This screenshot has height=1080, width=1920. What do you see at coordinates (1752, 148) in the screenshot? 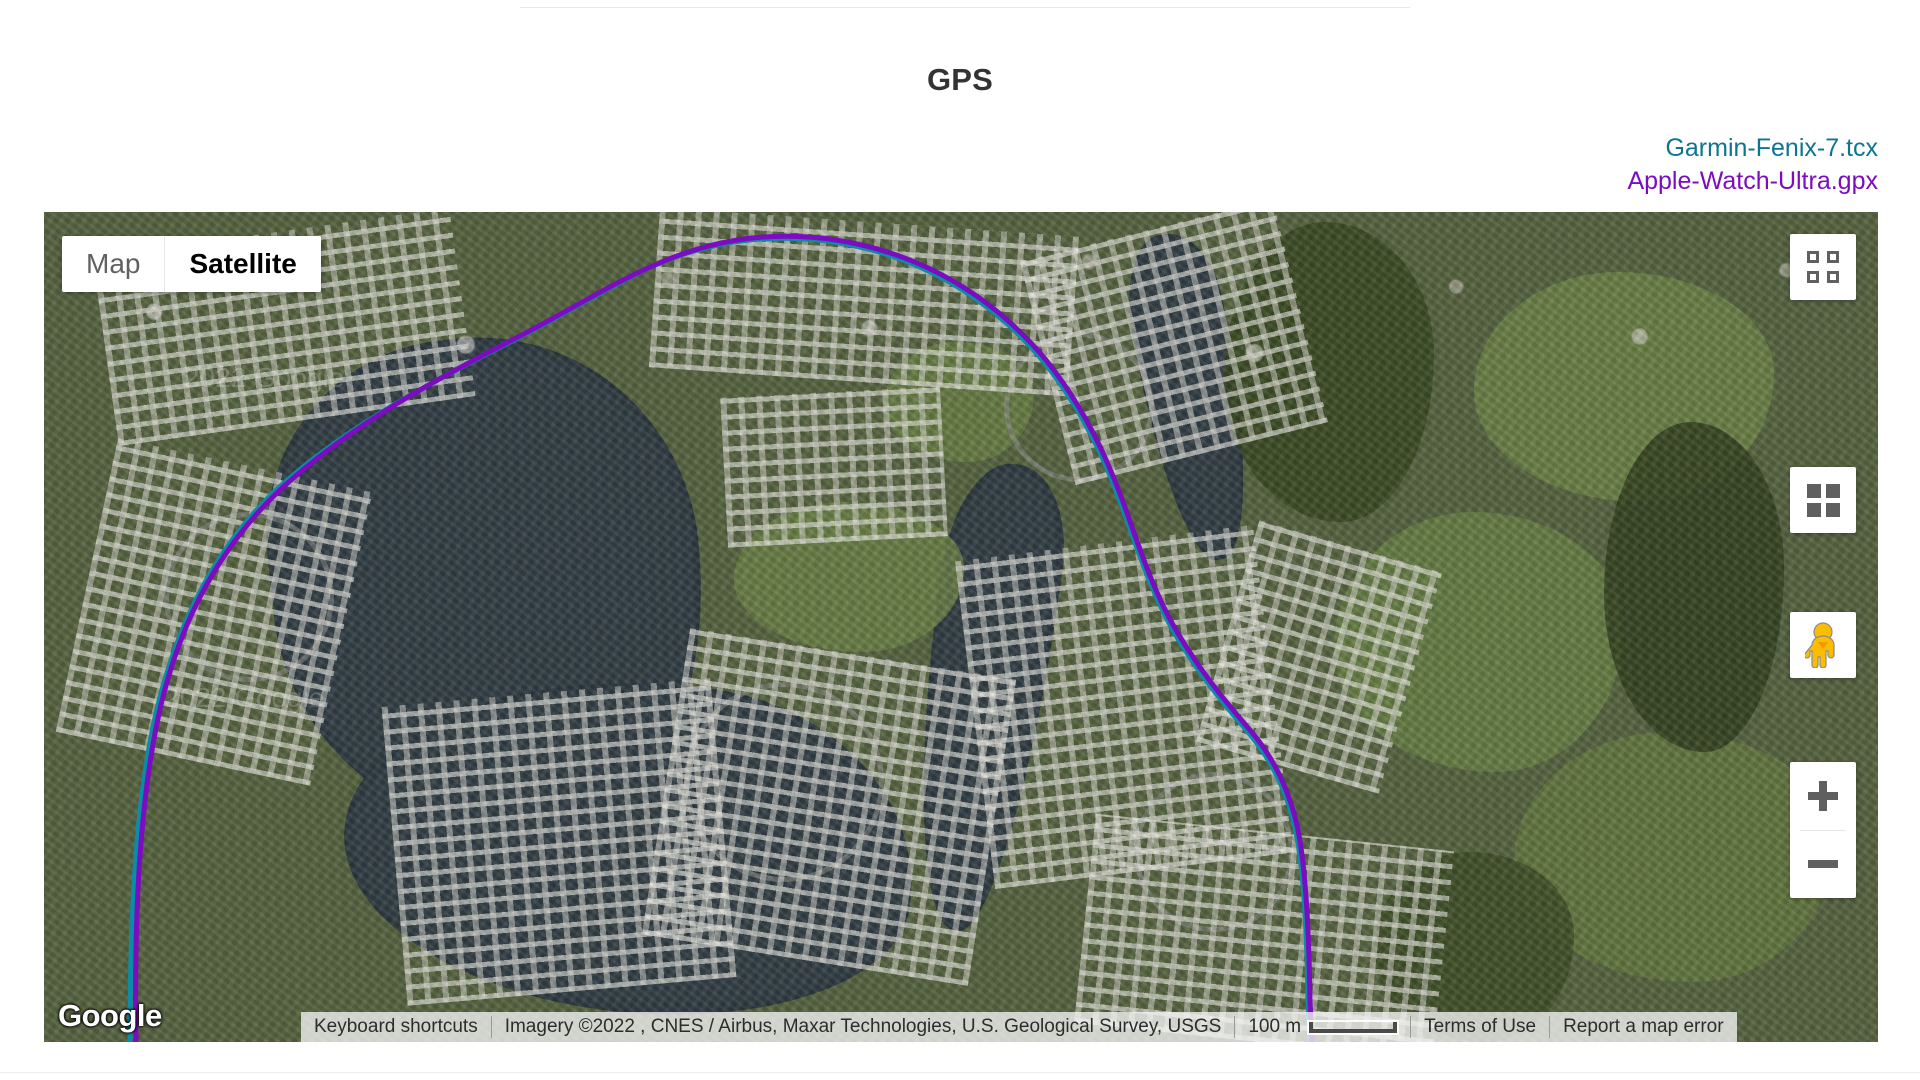
I see `legend-item-garmin: Garmin-Fenix-7.tcx` at bounding box center [1752, 148].